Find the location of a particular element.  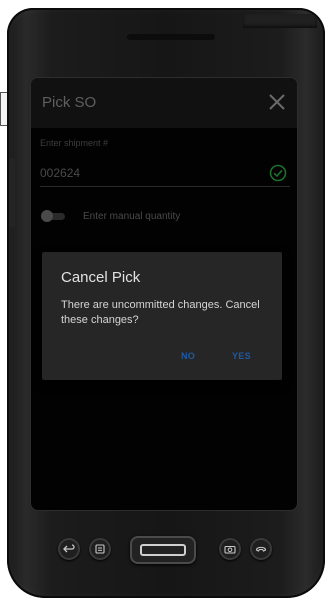

no-button: NO is located at coordinates (188, 356).